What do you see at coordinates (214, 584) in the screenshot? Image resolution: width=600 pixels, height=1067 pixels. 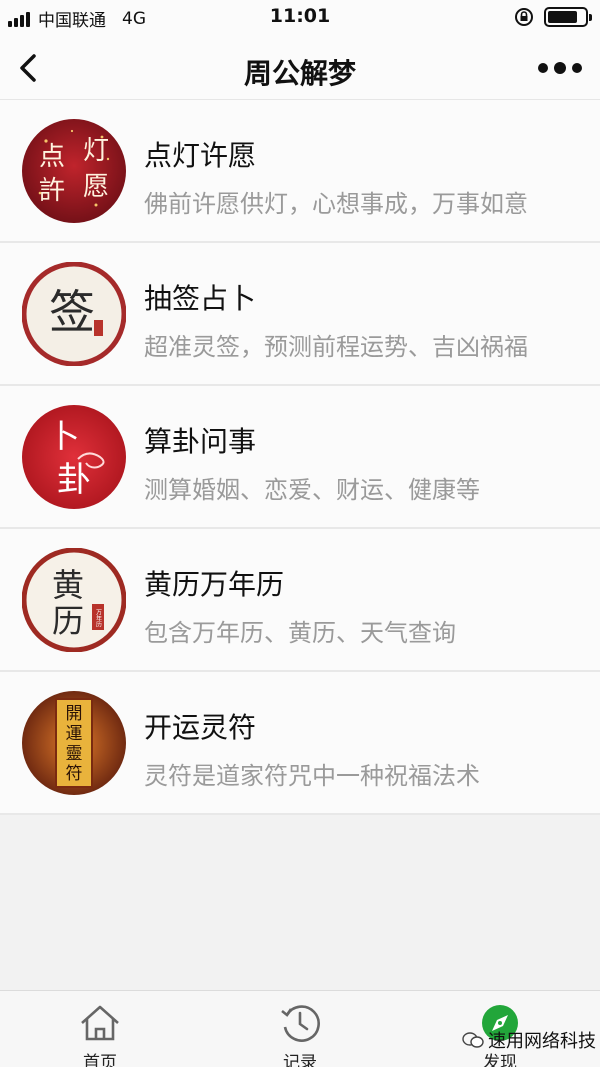 I see `item-title: 黄历万年历` at bounding box center [214, 584].